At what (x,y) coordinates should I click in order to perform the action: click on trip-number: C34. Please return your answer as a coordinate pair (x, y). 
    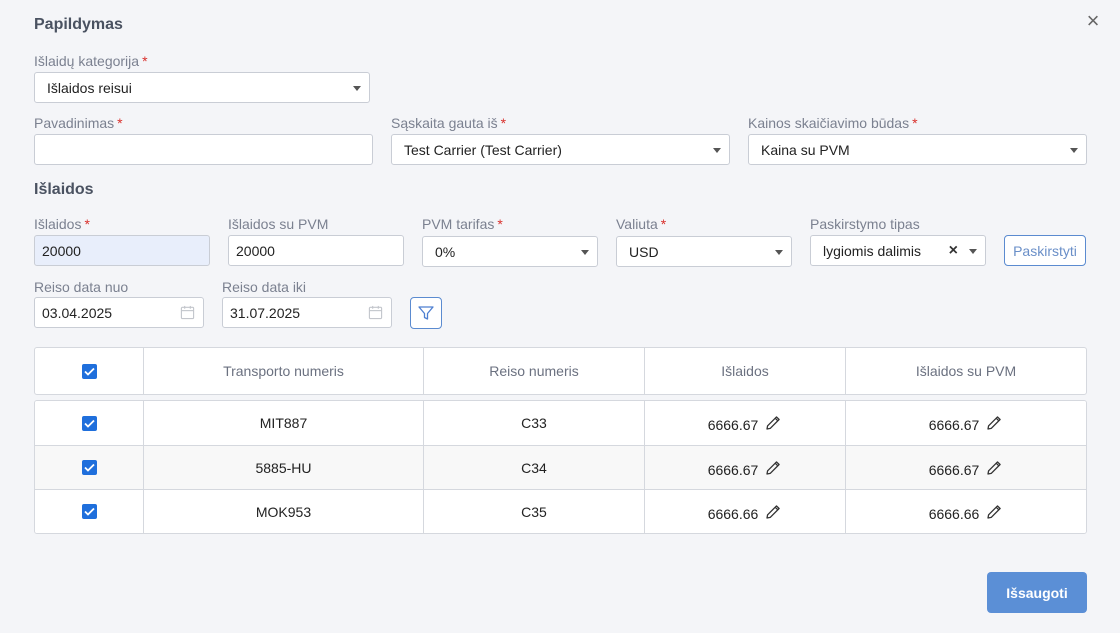
    Looking at the image, I should click on (533, 467).